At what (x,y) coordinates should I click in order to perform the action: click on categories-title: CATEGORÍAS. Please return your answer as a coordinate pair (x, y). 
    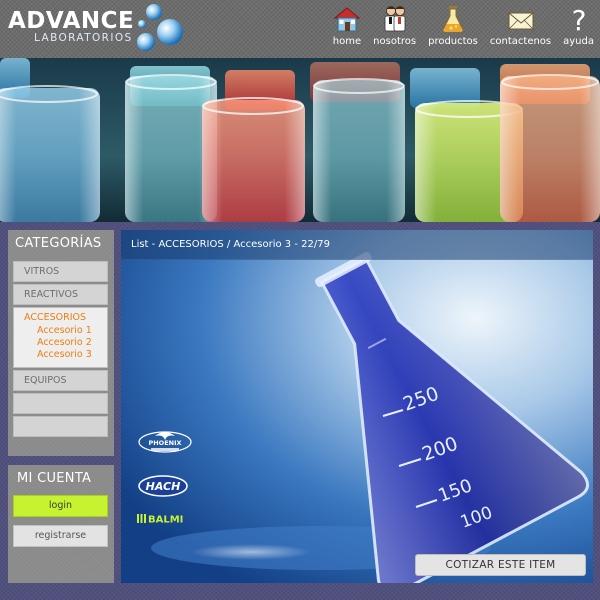
    Looking at the image, I should click on (58, 243).